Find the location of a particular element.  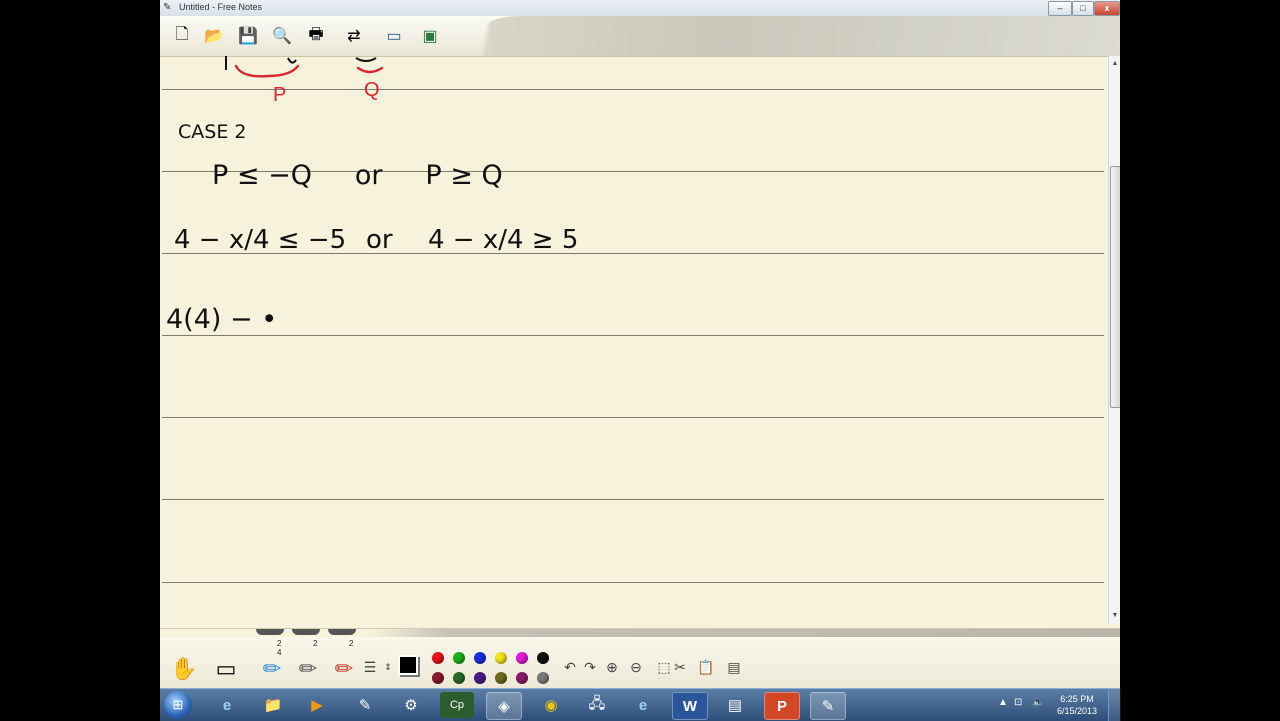

inequality-pq: P ≤ −Q or P ≥ Q is located at coordinates (357, 175).